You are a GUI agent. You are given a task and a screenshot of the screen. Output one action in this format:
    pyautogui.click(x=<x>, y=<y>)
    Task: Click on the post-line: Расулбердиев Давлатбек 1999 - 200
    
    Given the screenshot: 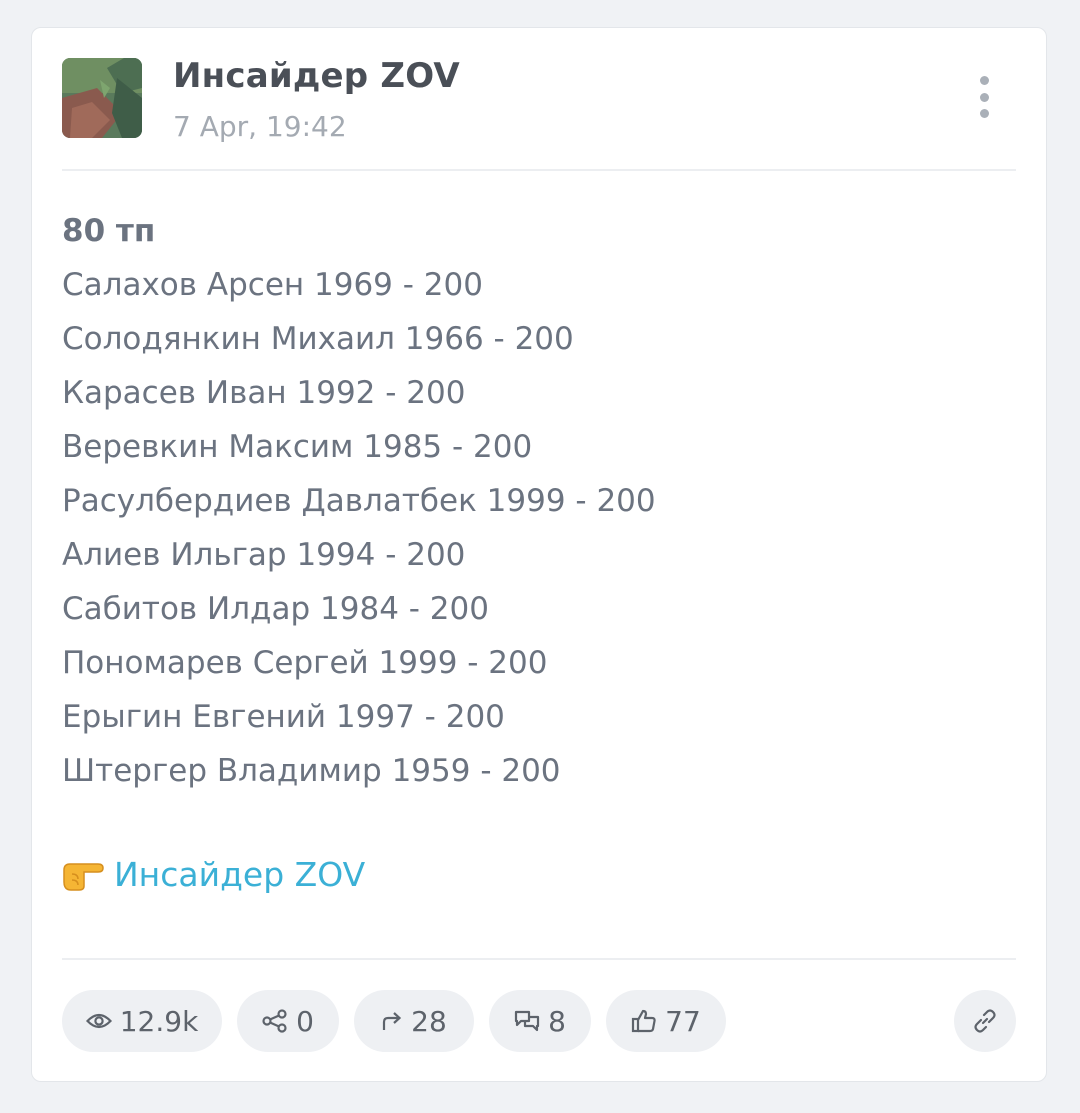 What is the action you would take?
    pyautogui.click(x=359, y=501)
    